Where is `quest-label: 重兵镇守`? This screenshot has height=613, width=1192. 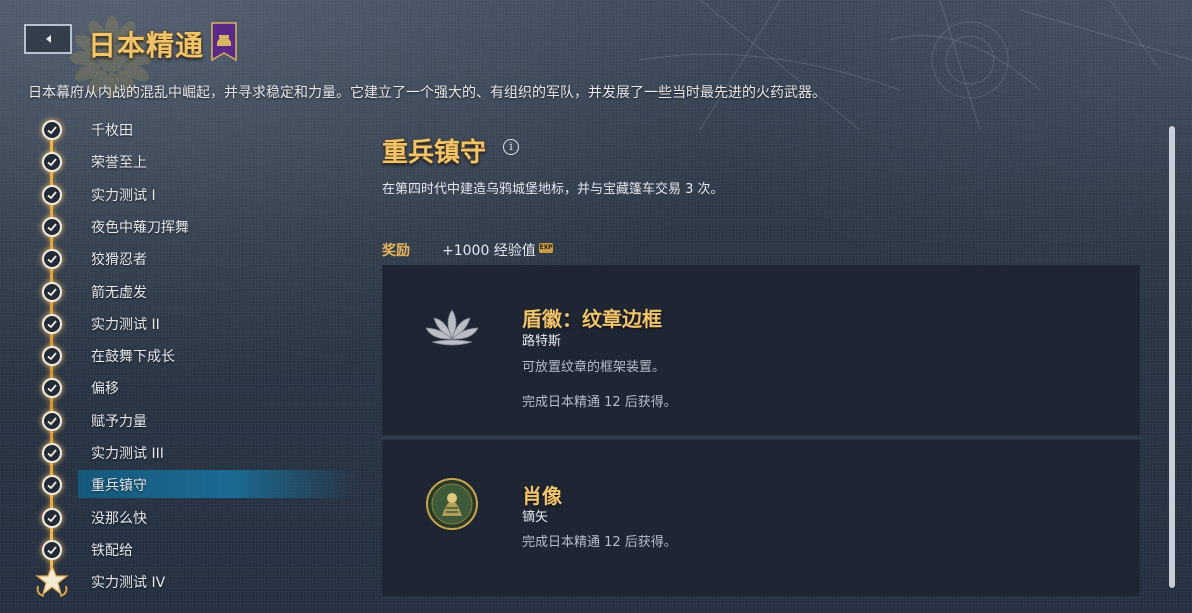
quest-label: 重兵镇守 is located at coordinates (119, 486).